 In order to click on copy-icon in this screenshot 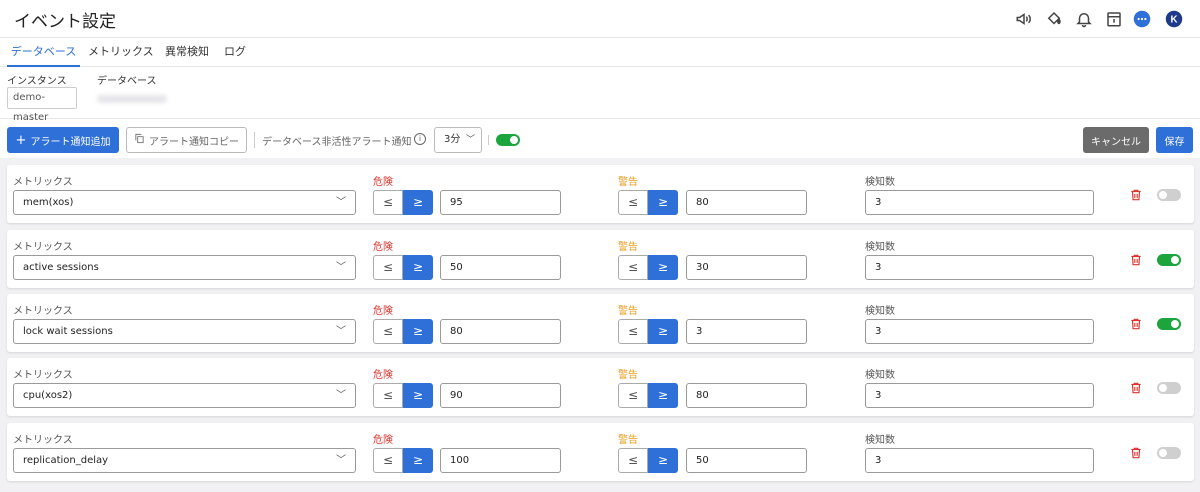, I will do `click(139, 140)`.